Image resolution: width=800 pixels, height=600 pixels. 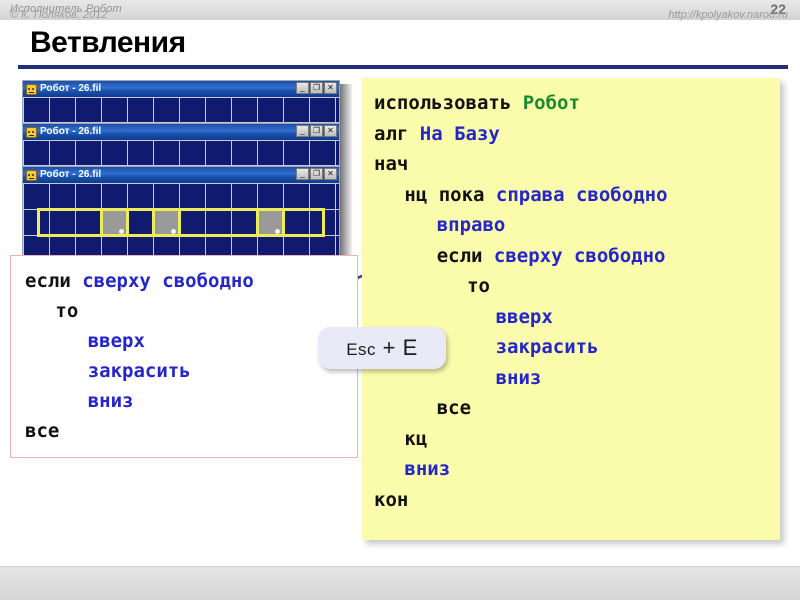 I want to click on code-line: нач, so click(x=577, y=164).